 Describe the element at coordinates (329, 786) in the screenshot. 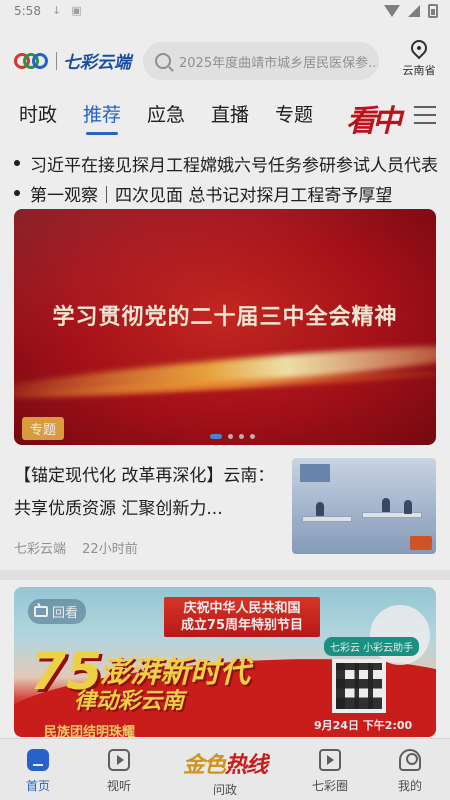

I see `nav-qicaiquan-label: 七彩圈` at that location.